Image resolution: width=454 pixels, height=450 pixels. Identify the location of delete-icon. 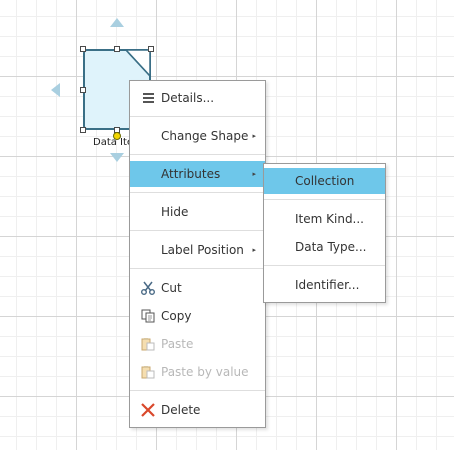
(148, 410).